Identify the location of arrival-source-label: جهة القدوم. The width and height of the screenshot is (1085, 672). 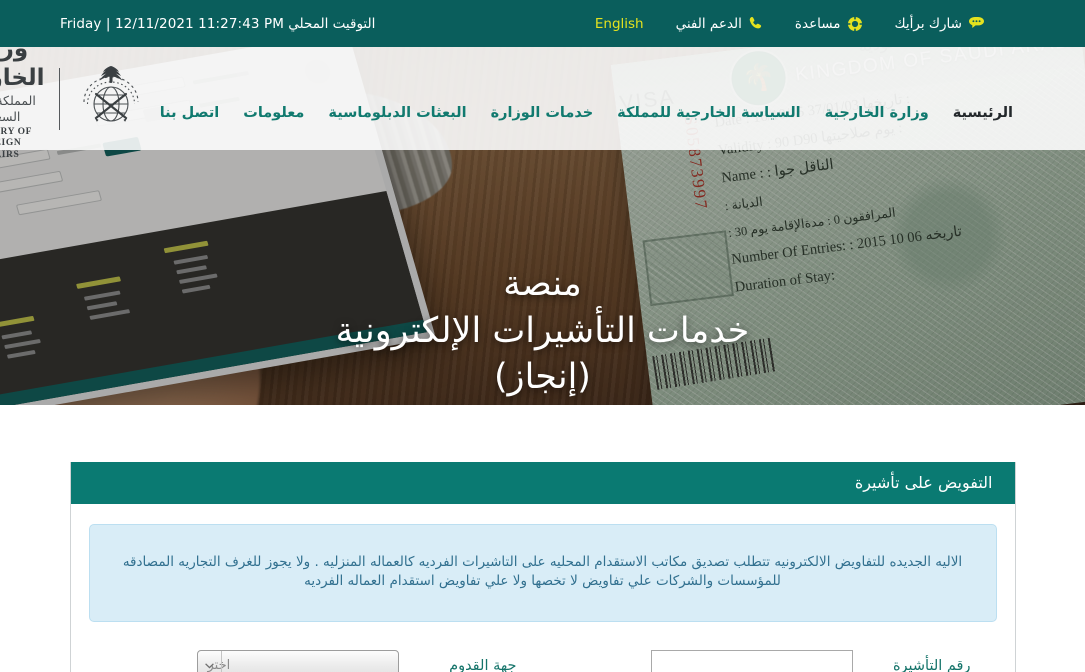
(483, 664).